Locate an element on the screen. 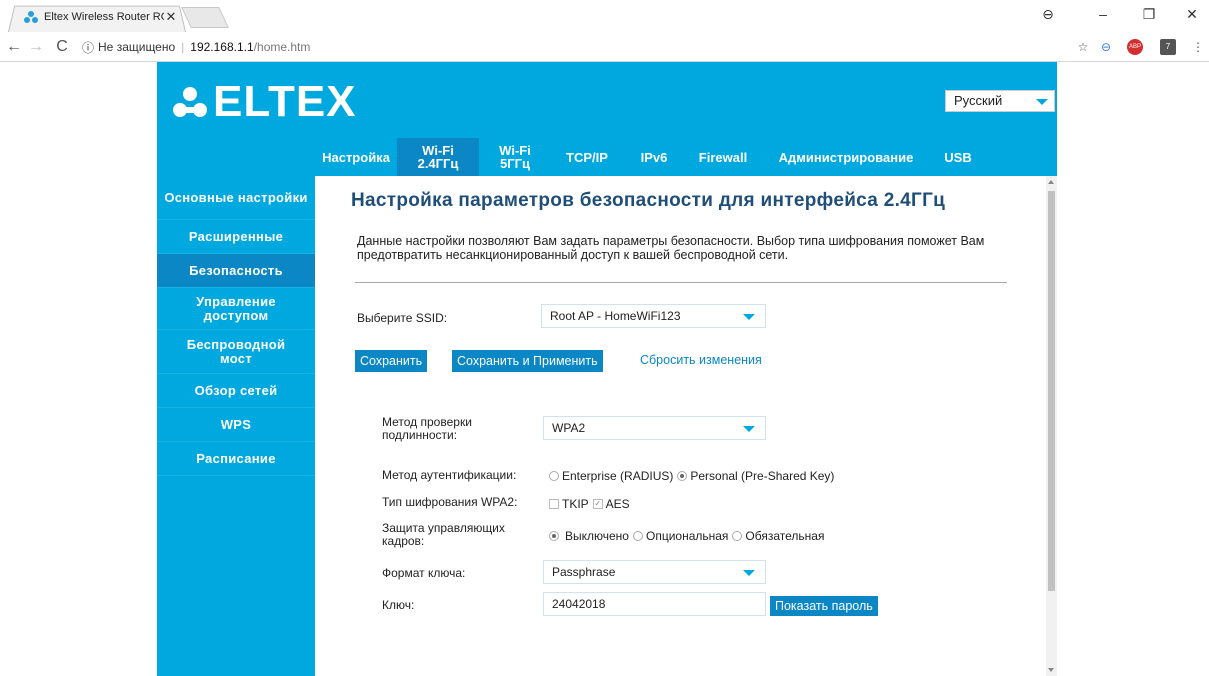  pmf-required-radio is located at coordinates (737, 536).